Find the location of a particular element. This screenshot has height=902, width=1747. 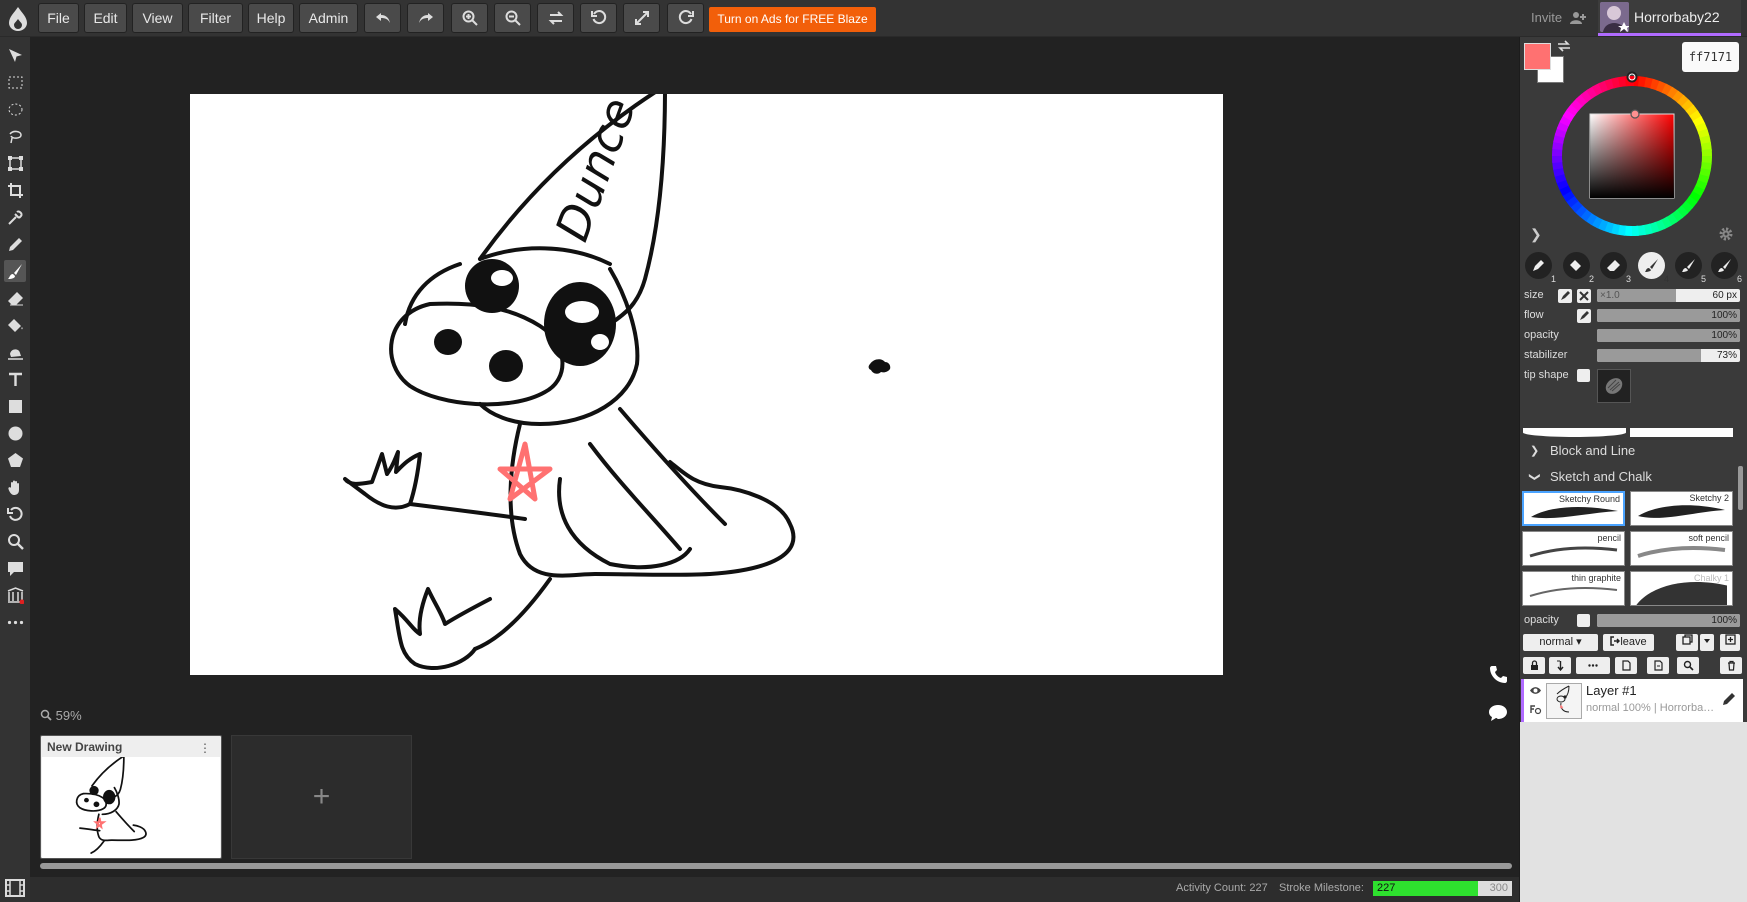

brush-slot-1: 1 is located at coordinates (1540, 268).